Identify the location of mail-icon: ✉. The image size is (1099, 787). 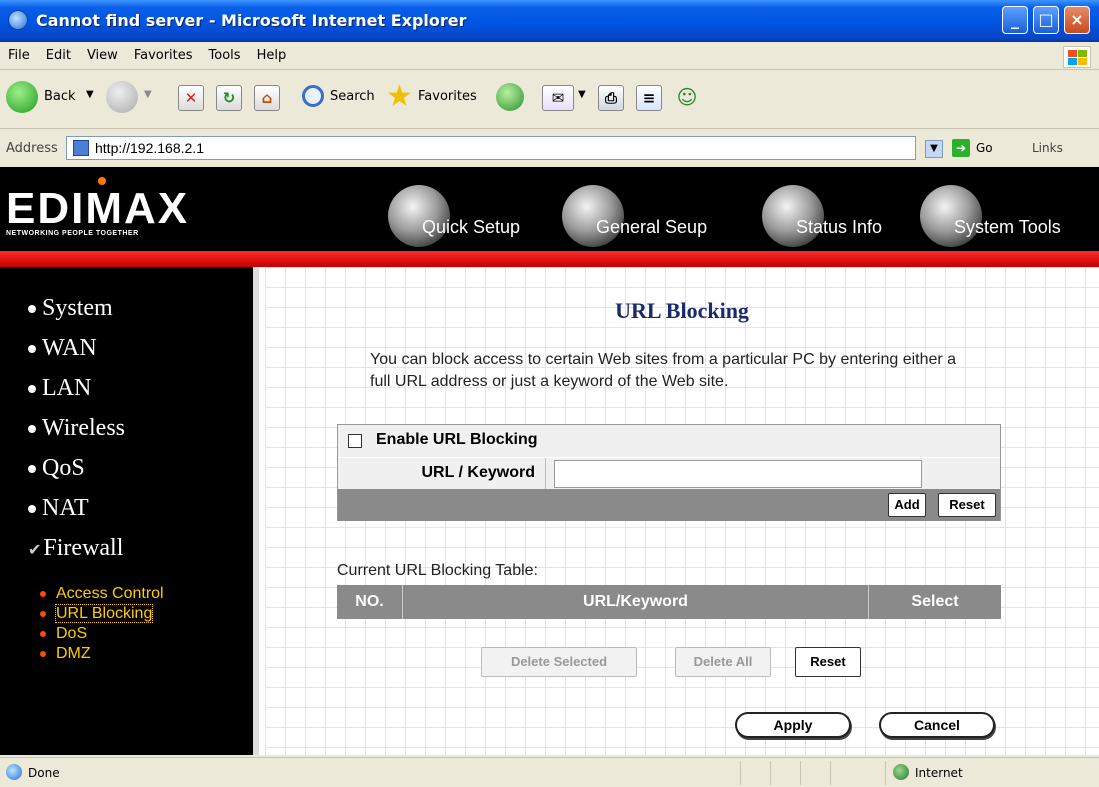
(558, 98).